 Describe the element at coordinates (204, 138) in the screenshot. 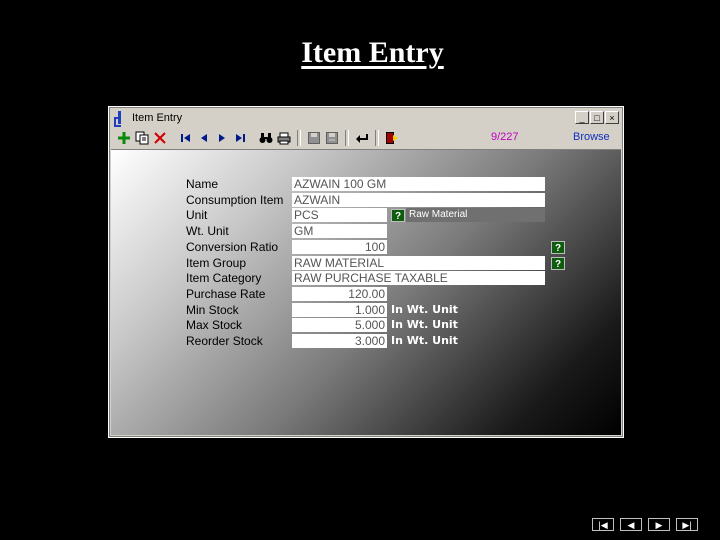

I see `previous-record-icon` at that location.